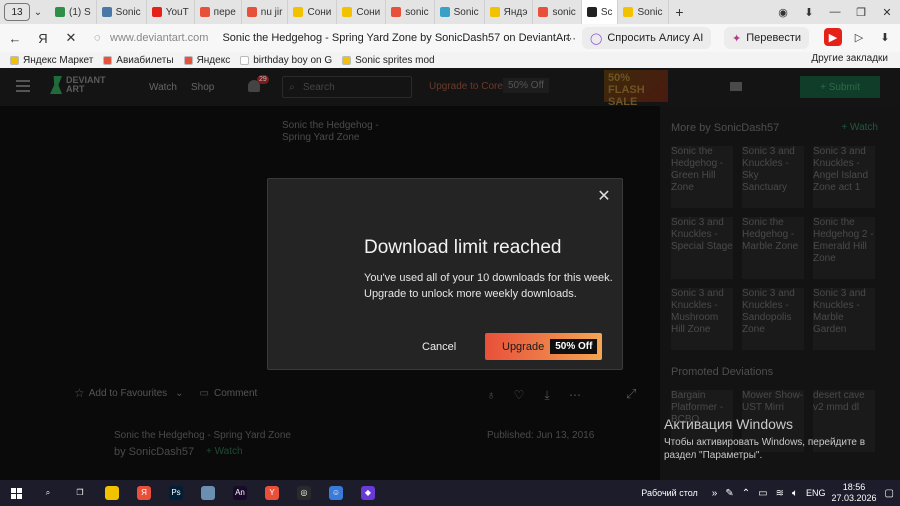 This screenshot has width=900, height=506. I want to click on minimize-button: —, so click(835, 12).